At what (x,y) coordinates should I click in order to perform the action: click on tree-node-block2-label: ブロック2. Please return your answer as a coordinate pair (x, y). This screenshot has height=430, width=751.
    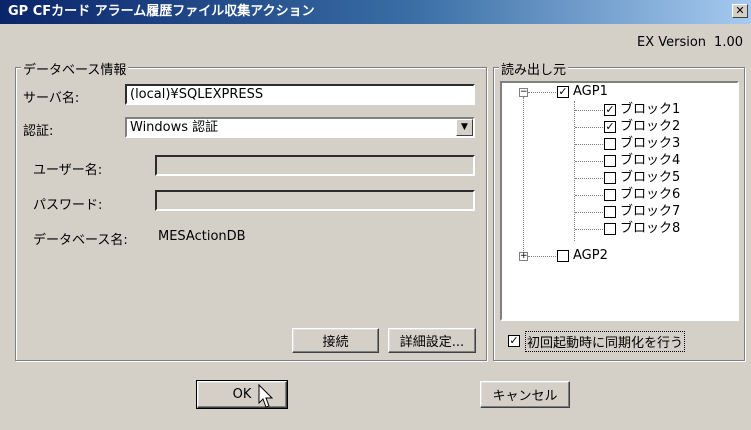
    Looking at the image, I should click on (650, 126).